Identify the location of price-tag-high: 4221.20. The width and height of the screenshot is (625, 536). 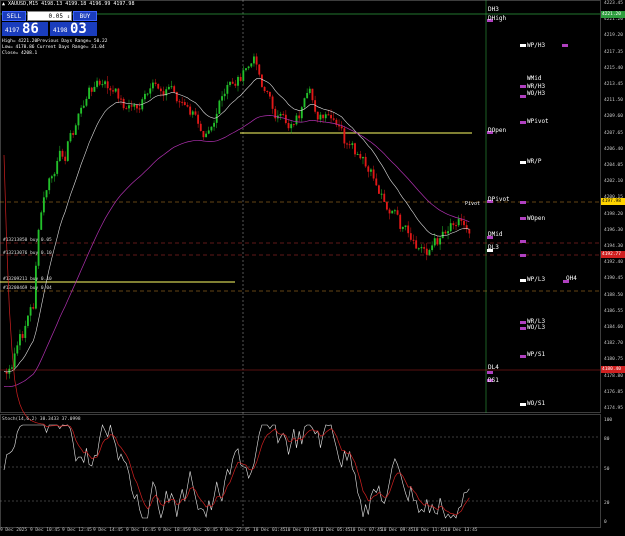
(613, 14).